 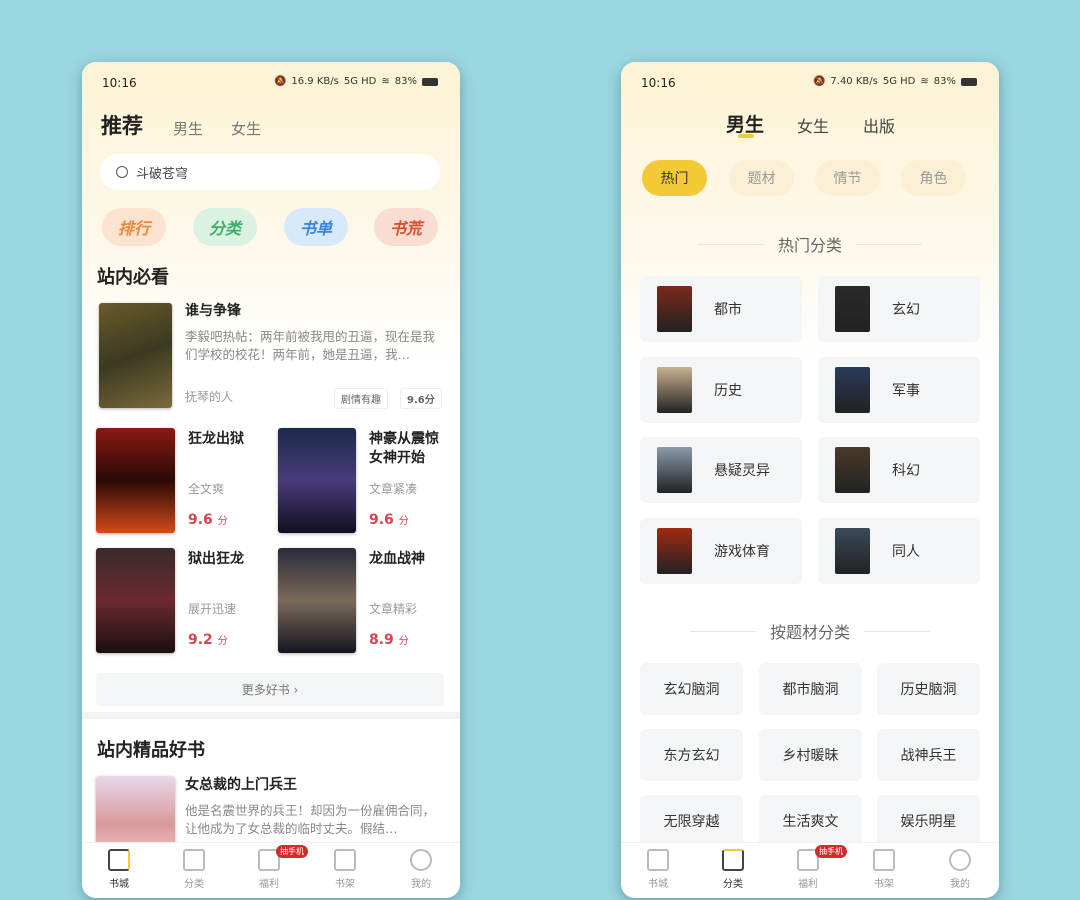 I want to click on book-title: 女总裁的上门兵王, so click(x=241, y=785).